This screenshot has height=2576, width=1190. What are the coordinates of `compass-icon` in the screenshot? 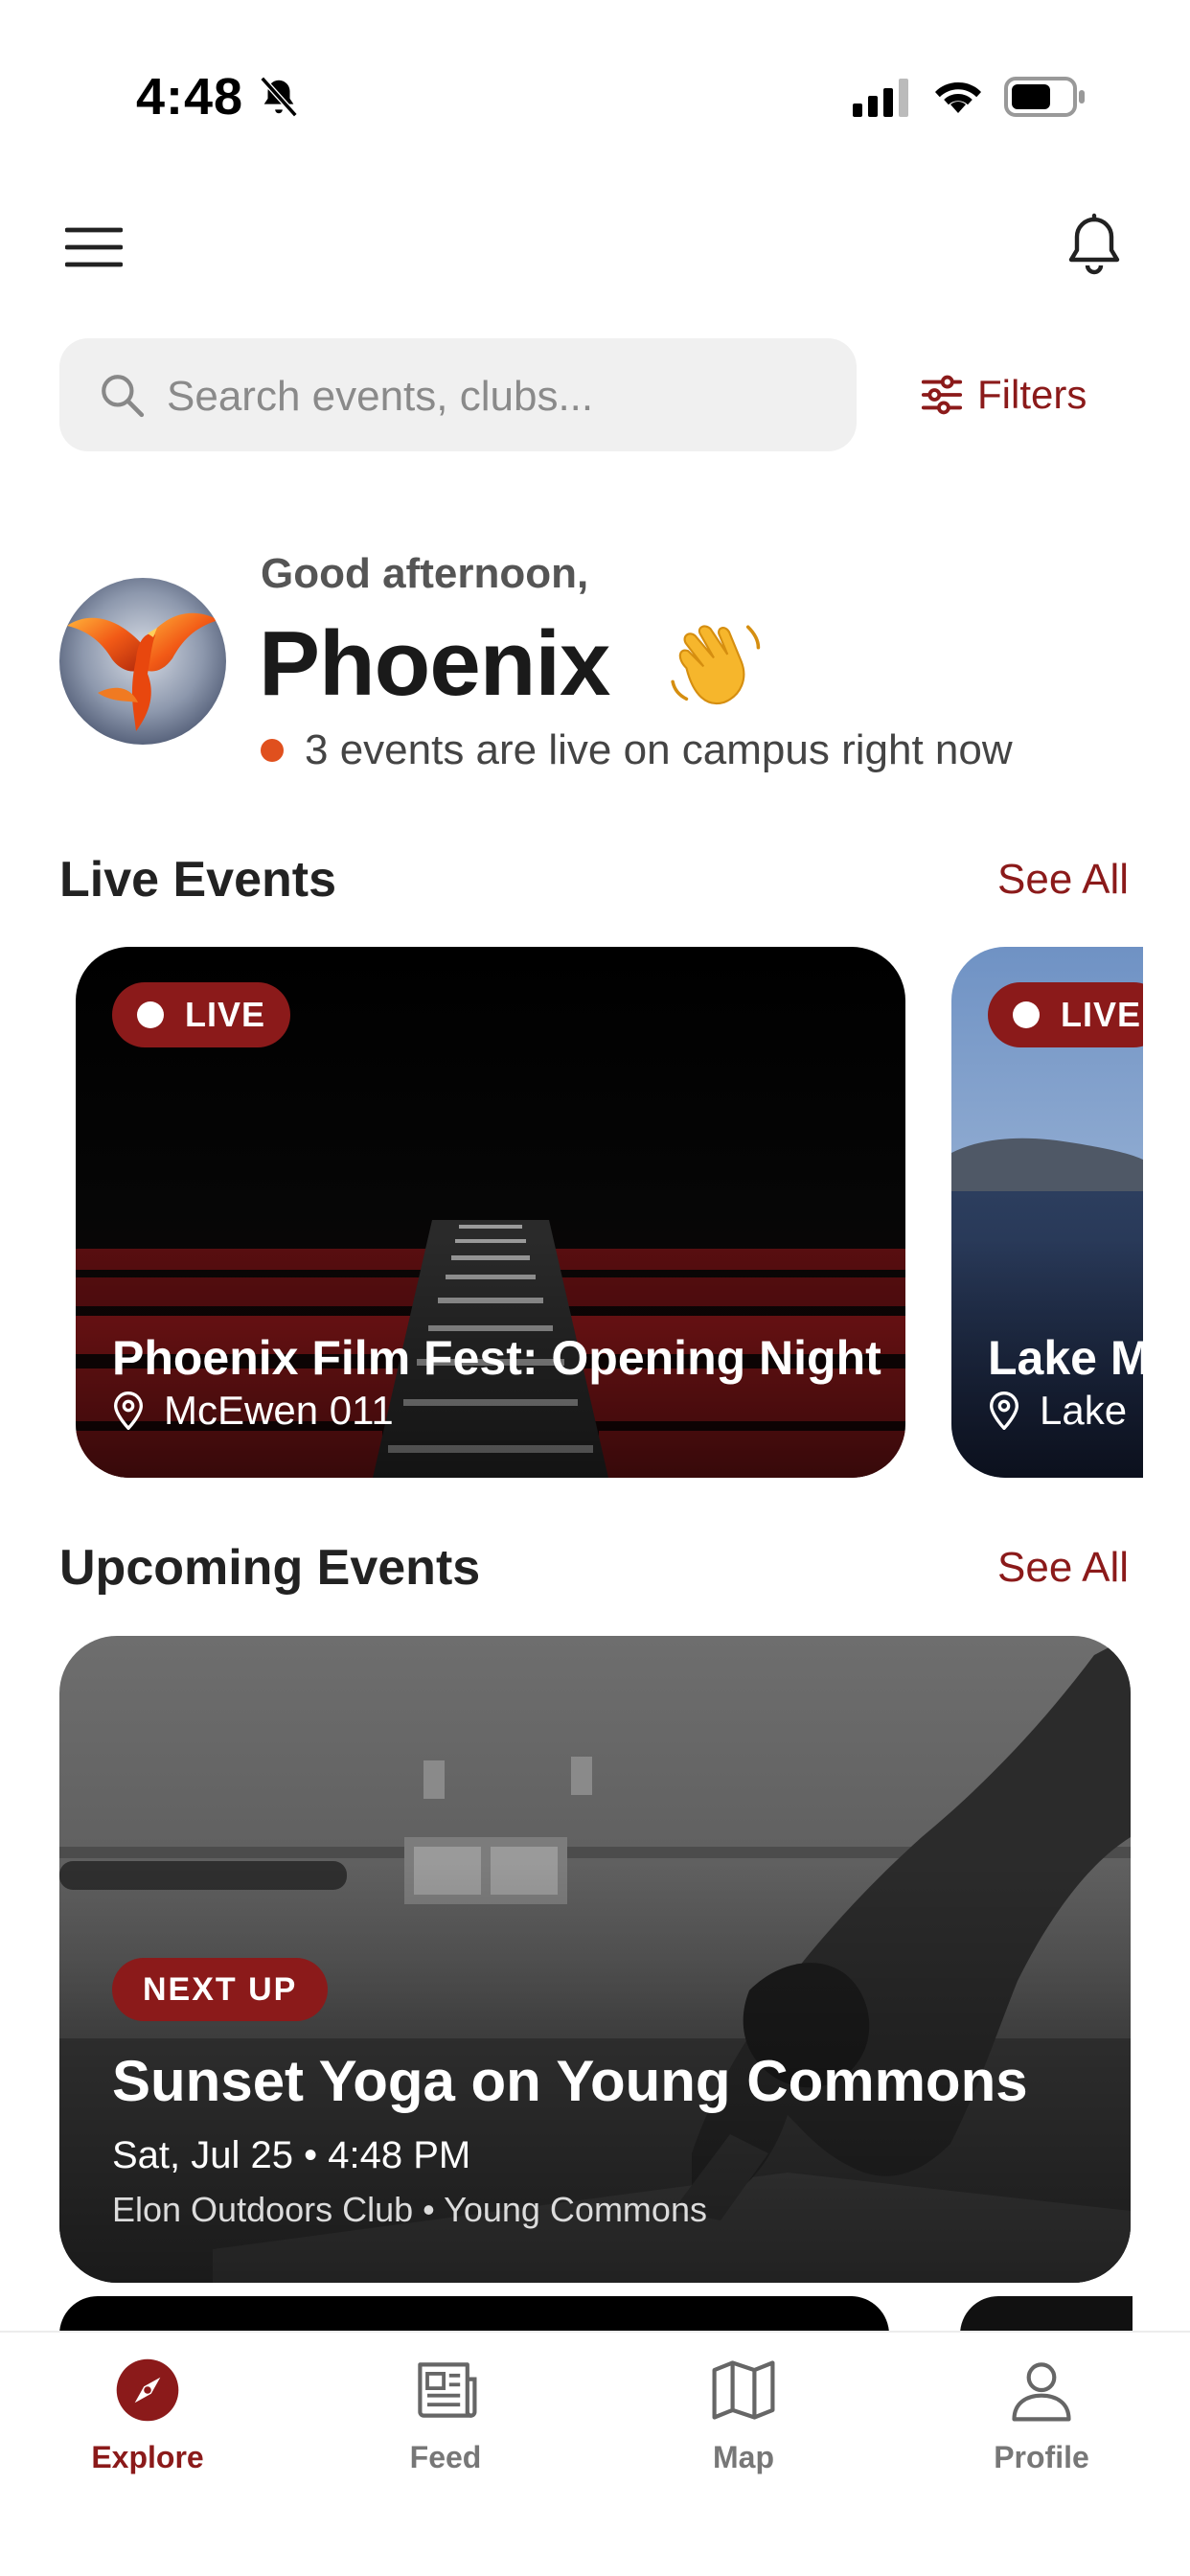 It's located at (148, 2390).